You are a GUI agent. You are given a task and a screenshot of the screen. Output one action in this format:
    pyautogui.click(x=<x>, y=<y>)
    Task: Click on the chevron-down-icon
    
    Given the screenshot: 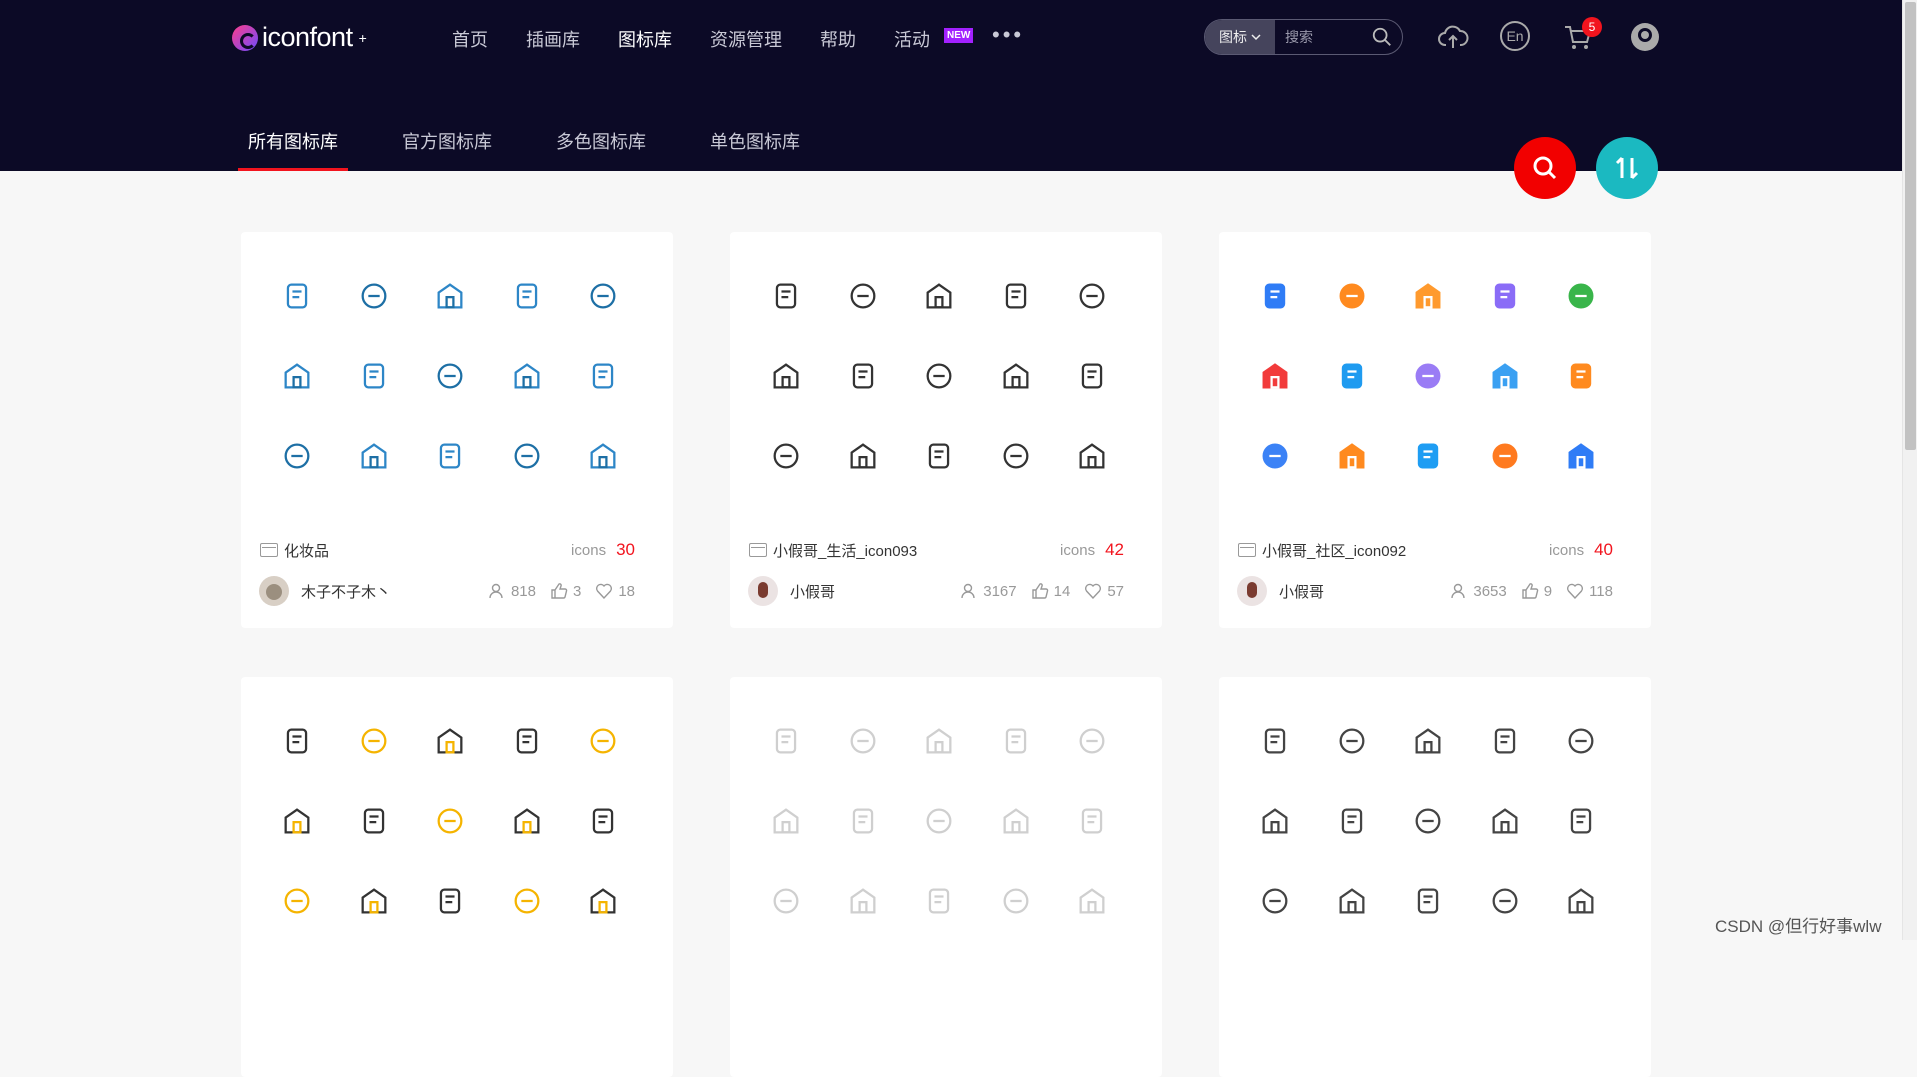 What is the action you would take?
    pyautogui.click(x=1016, y=741)
    